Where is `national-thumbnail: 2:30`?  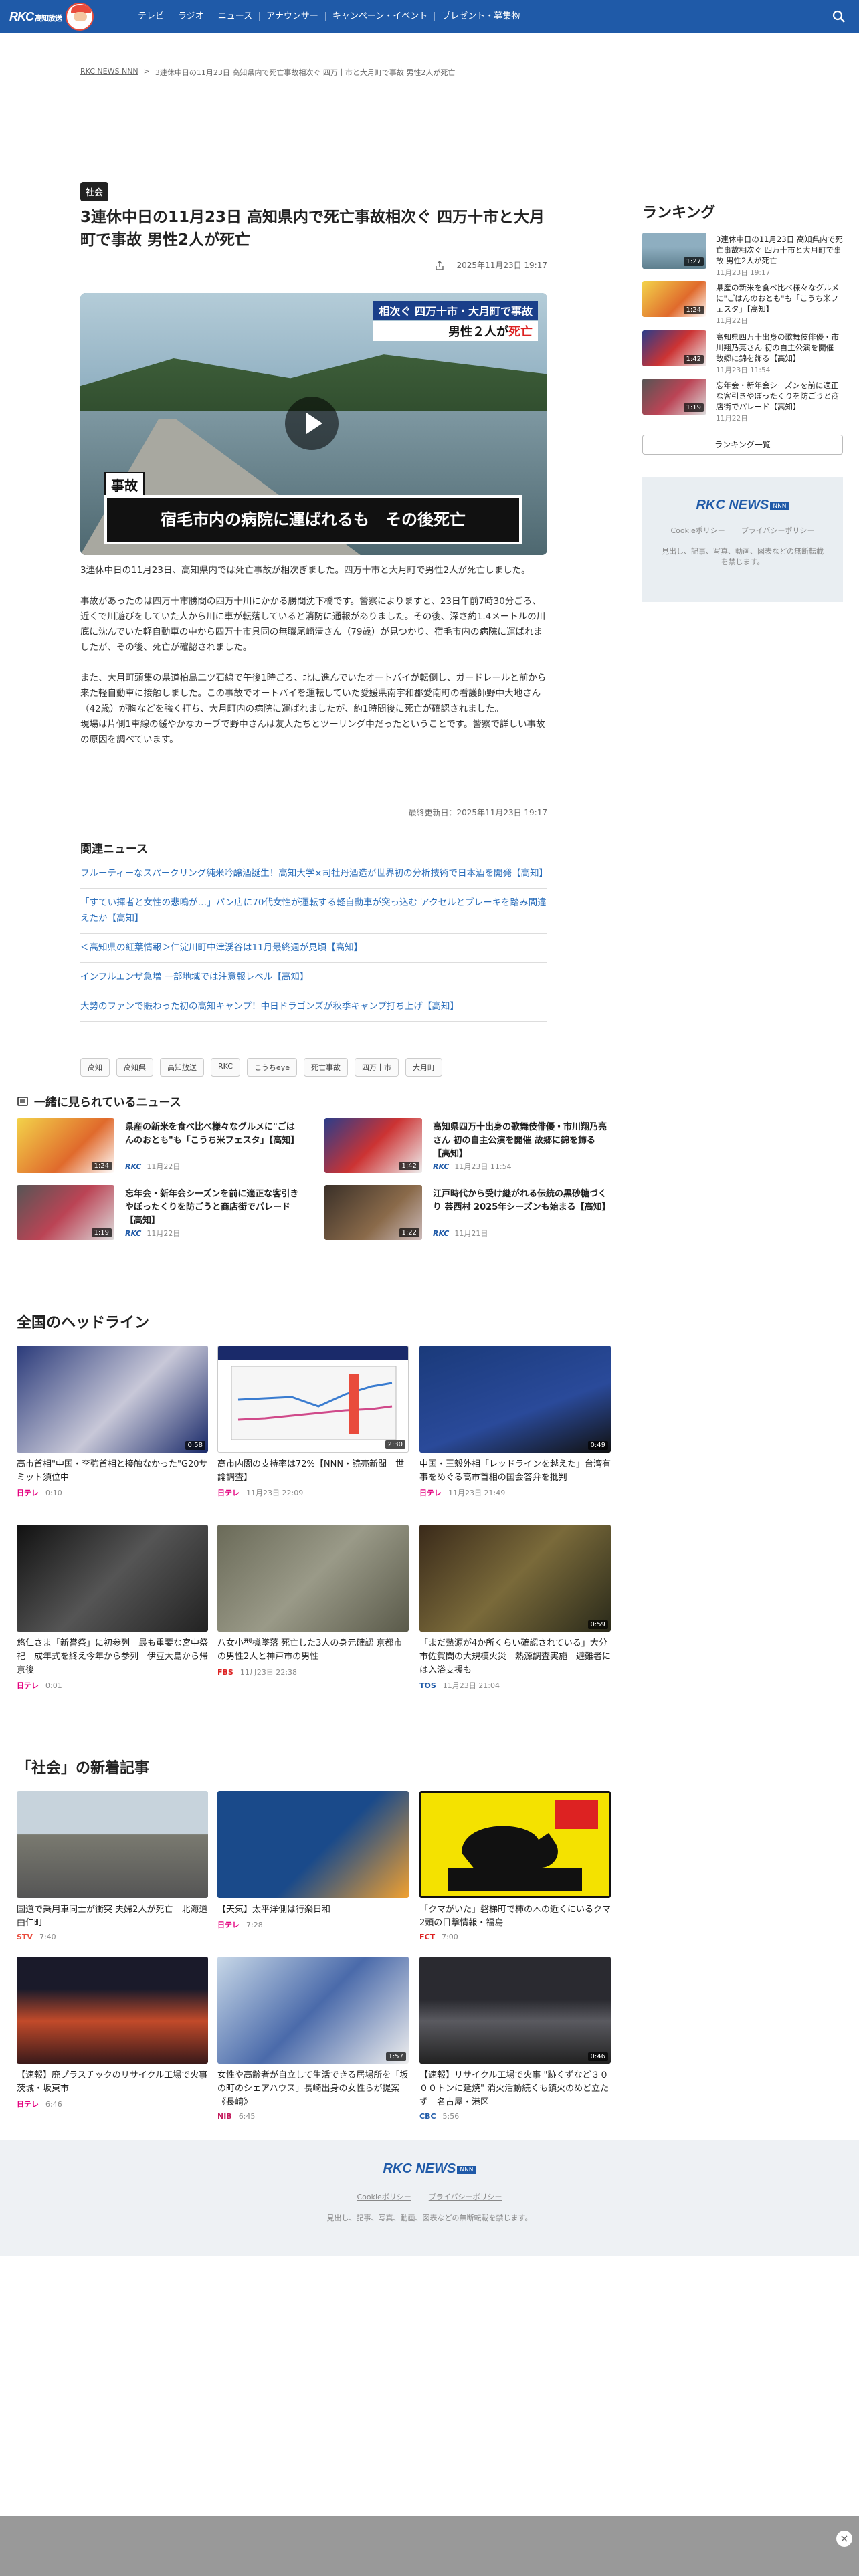
national-thumbnail: 2:30 is located at coordinates (313, 1399).